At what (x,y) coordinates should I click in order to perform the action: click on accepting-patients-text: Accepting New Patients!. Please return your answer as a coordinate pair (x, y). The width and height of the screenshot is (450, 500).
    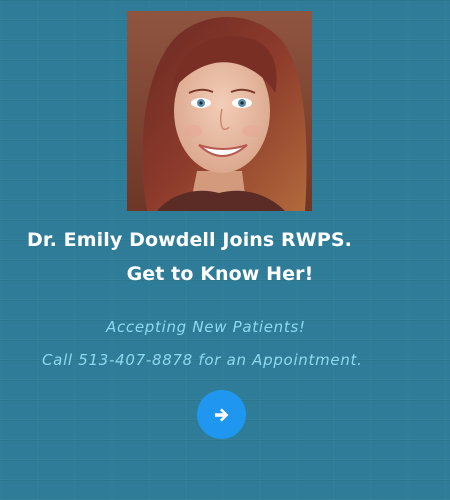
    Looking at the image, I should click on (206, 327).